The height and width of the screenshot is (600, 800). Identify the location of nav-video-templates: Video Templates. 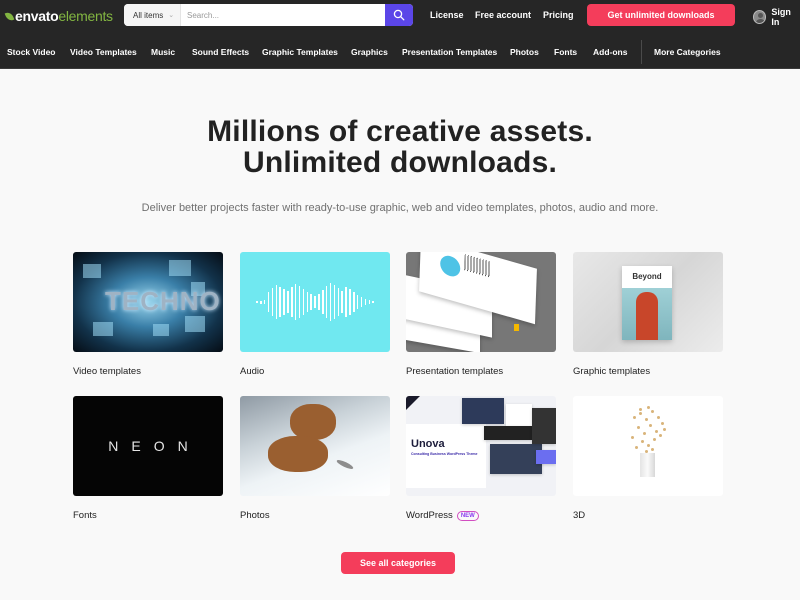
(103, 52).